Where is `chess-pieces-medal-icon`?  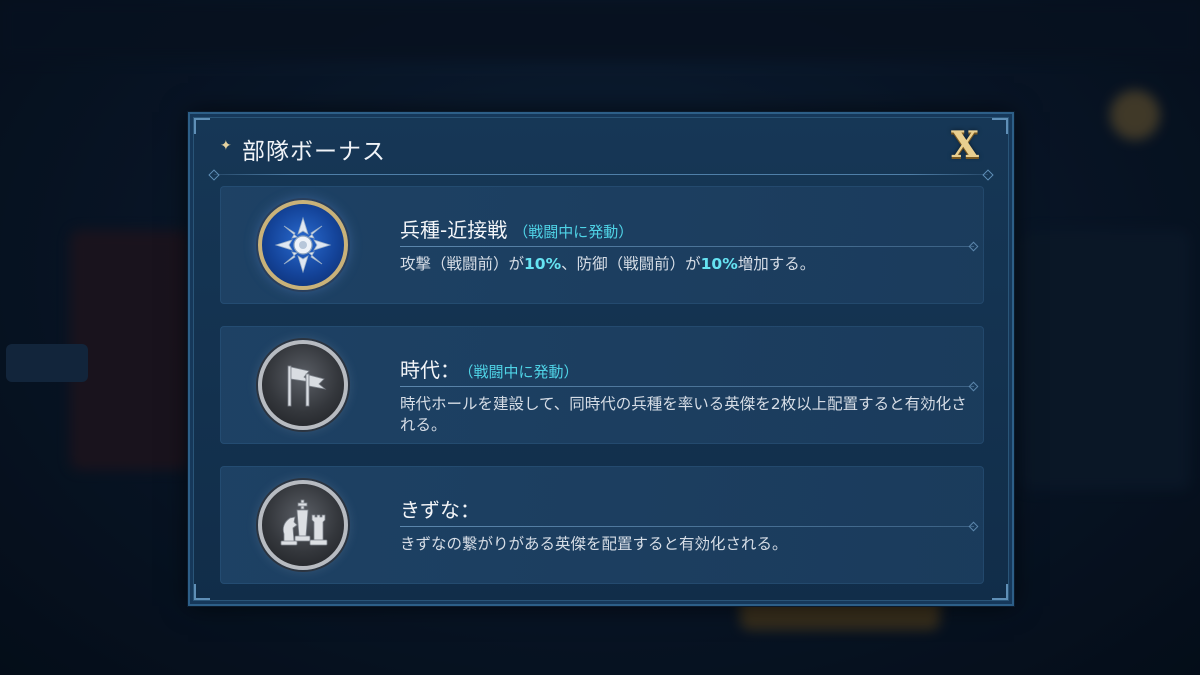
chess-pieces-medal-icon is located at coordinates (303, 525).